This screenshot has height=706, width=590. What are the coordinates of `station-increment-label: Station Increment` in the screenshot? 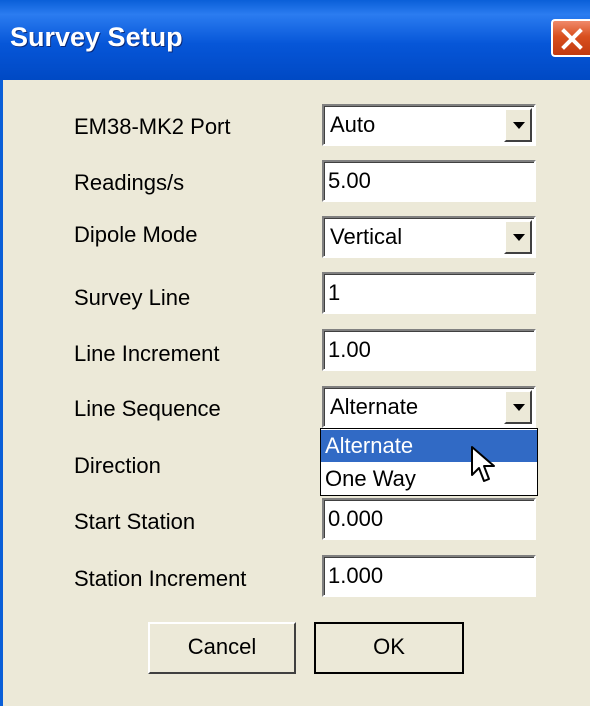 It's located at (160, 578).